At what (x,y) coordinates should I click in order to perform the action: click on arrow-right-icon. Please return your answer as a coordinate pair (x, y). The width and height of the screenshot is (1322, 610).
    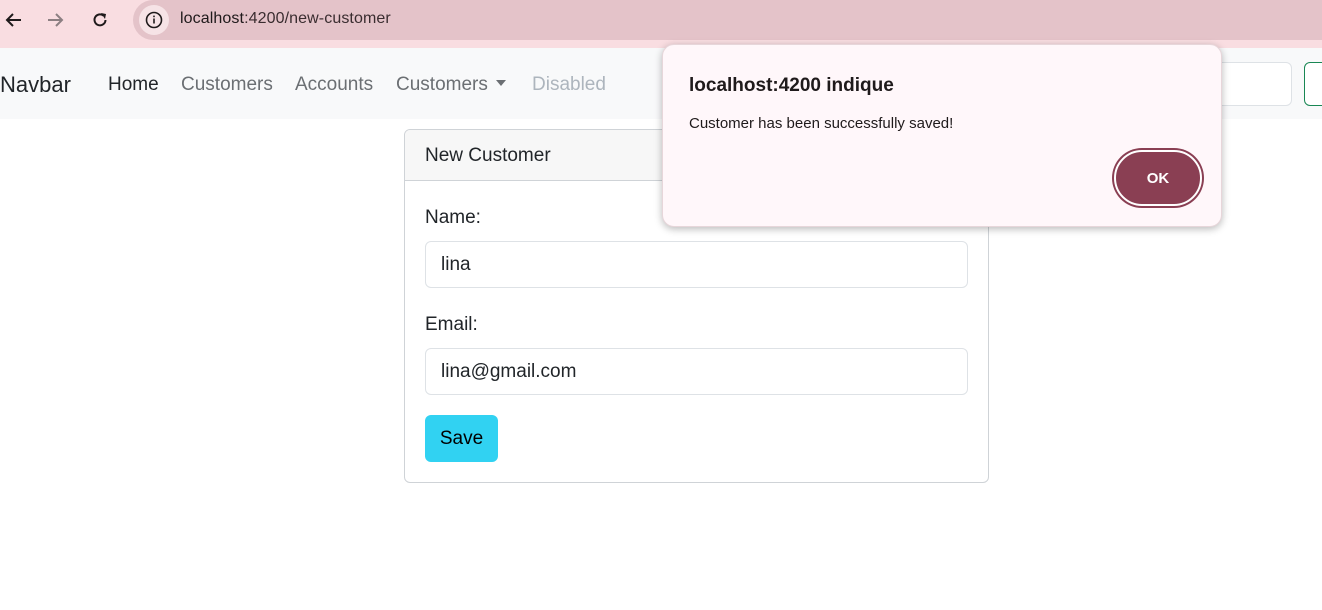
    Looking at the image, I should click on (56, 20).